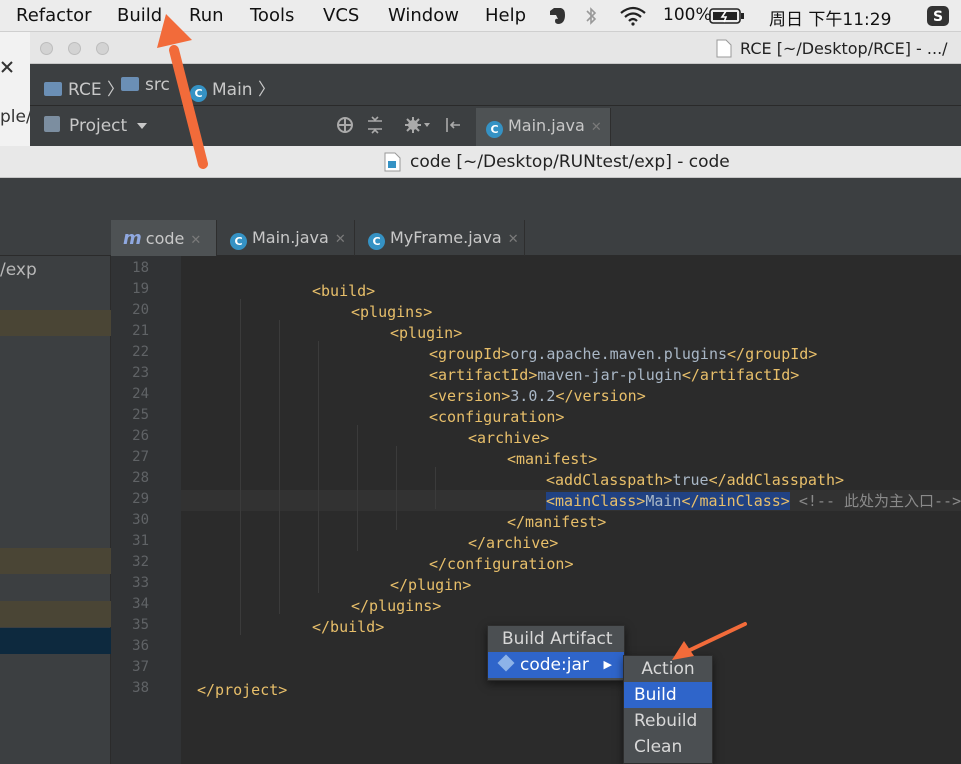 This screenshot has width=961, height=764. I want to click on rce-window-title: RCE [~/Desktop/RCE] - .../, so click(844, 48).